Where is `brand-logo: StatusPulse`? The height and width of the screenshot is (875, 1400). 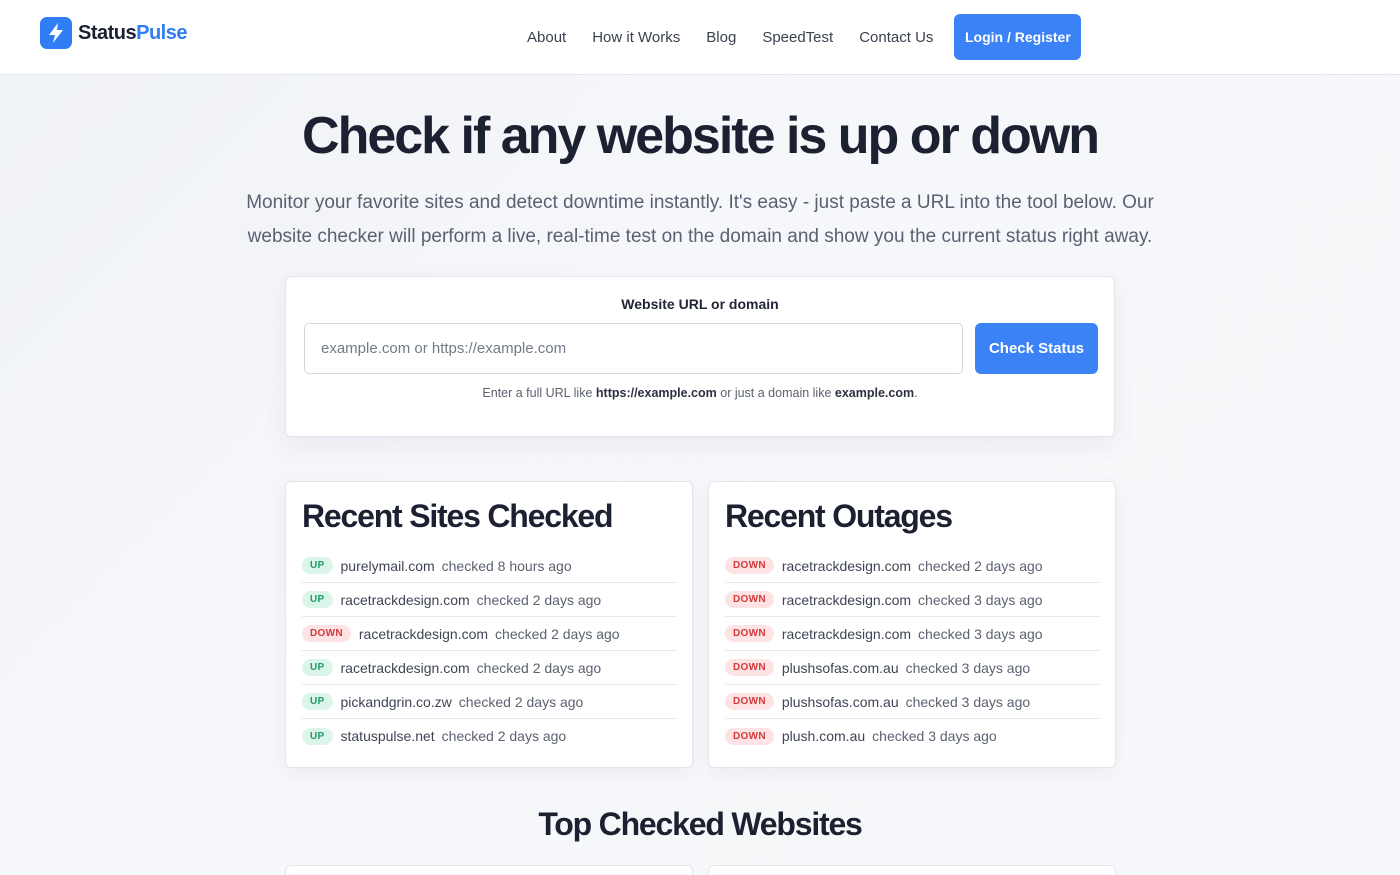
brand-logo: StatusPulse is located at coordinates (113, 33).